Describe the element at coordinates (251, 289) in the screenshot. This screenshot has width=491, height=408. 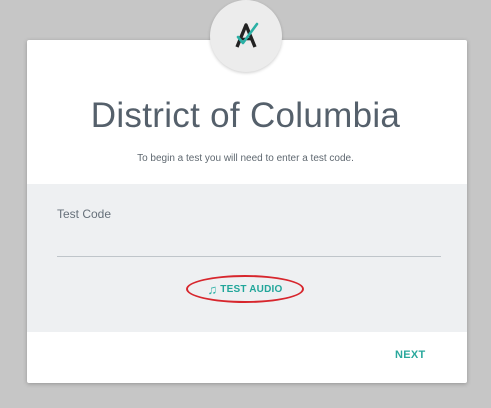
I see `test-audio-label: TEST AUDIO` at that location.